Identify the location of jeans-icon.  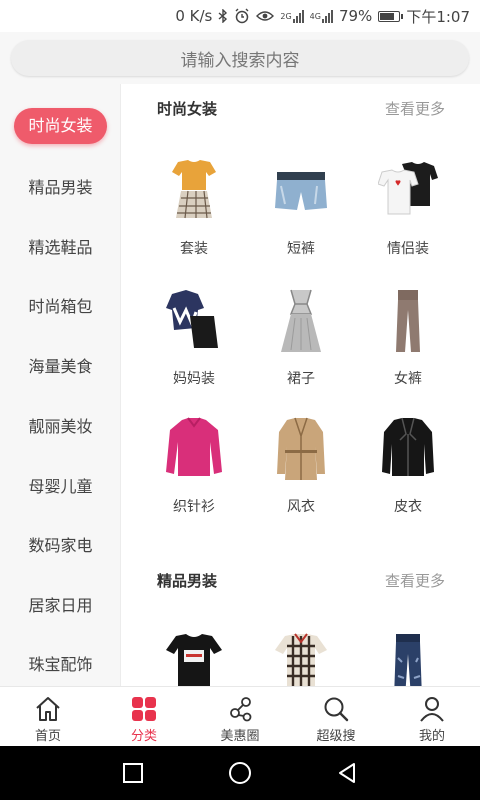
(408, 659).